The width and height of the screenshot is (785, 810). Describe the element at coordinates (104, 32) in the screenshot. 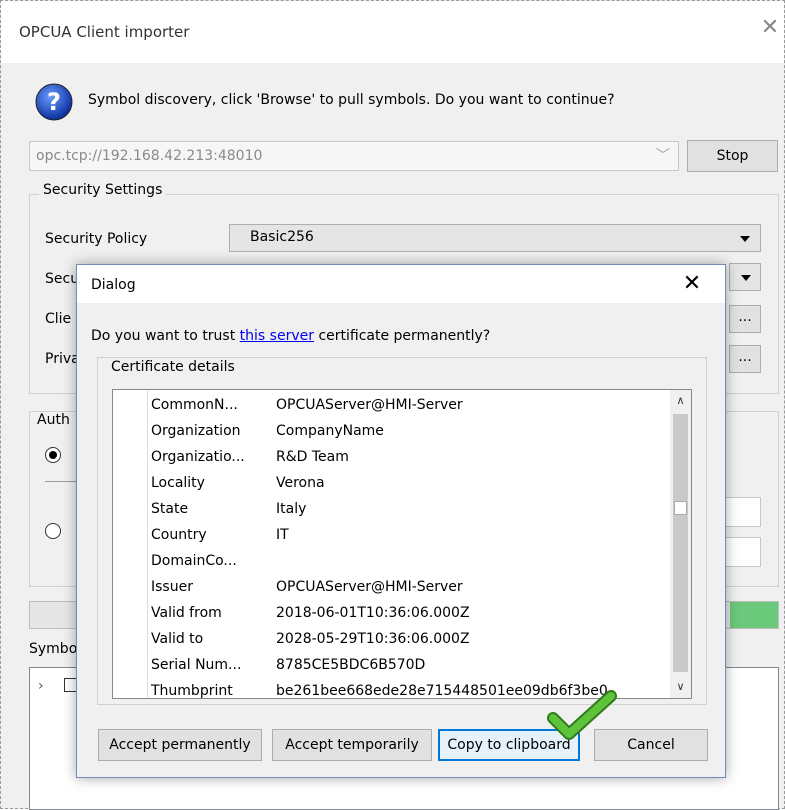

I see `window-title: OPCUA Client importer` at that location.